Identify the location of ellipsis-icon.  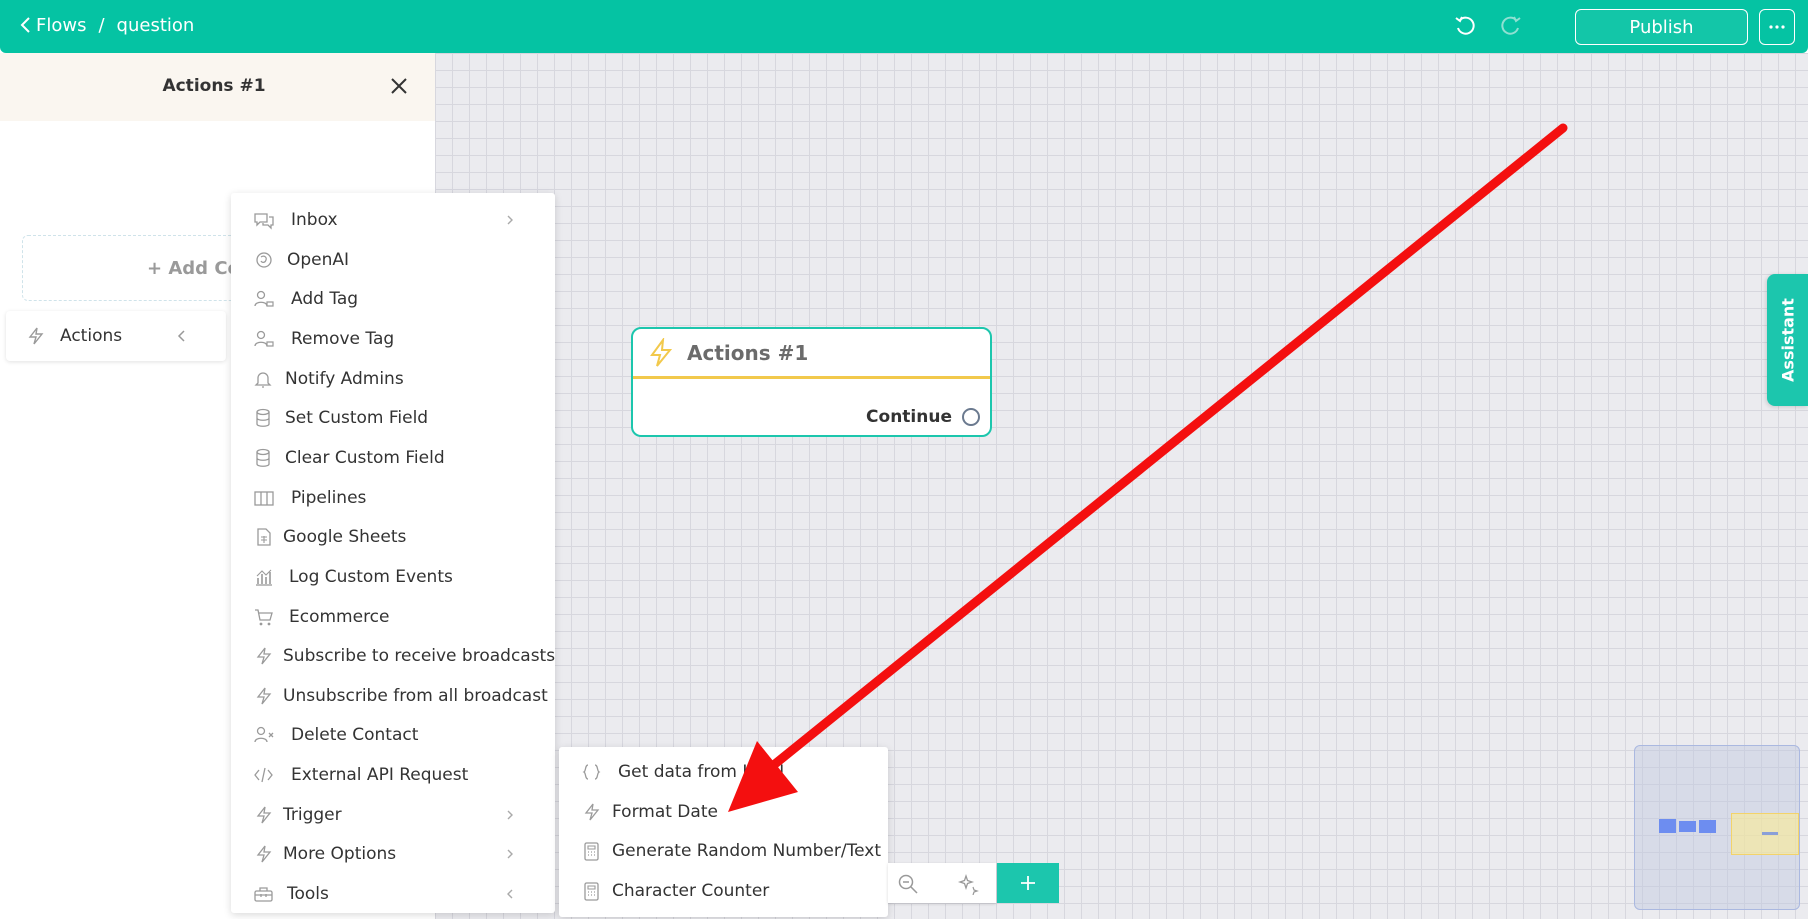
(1777, 27).